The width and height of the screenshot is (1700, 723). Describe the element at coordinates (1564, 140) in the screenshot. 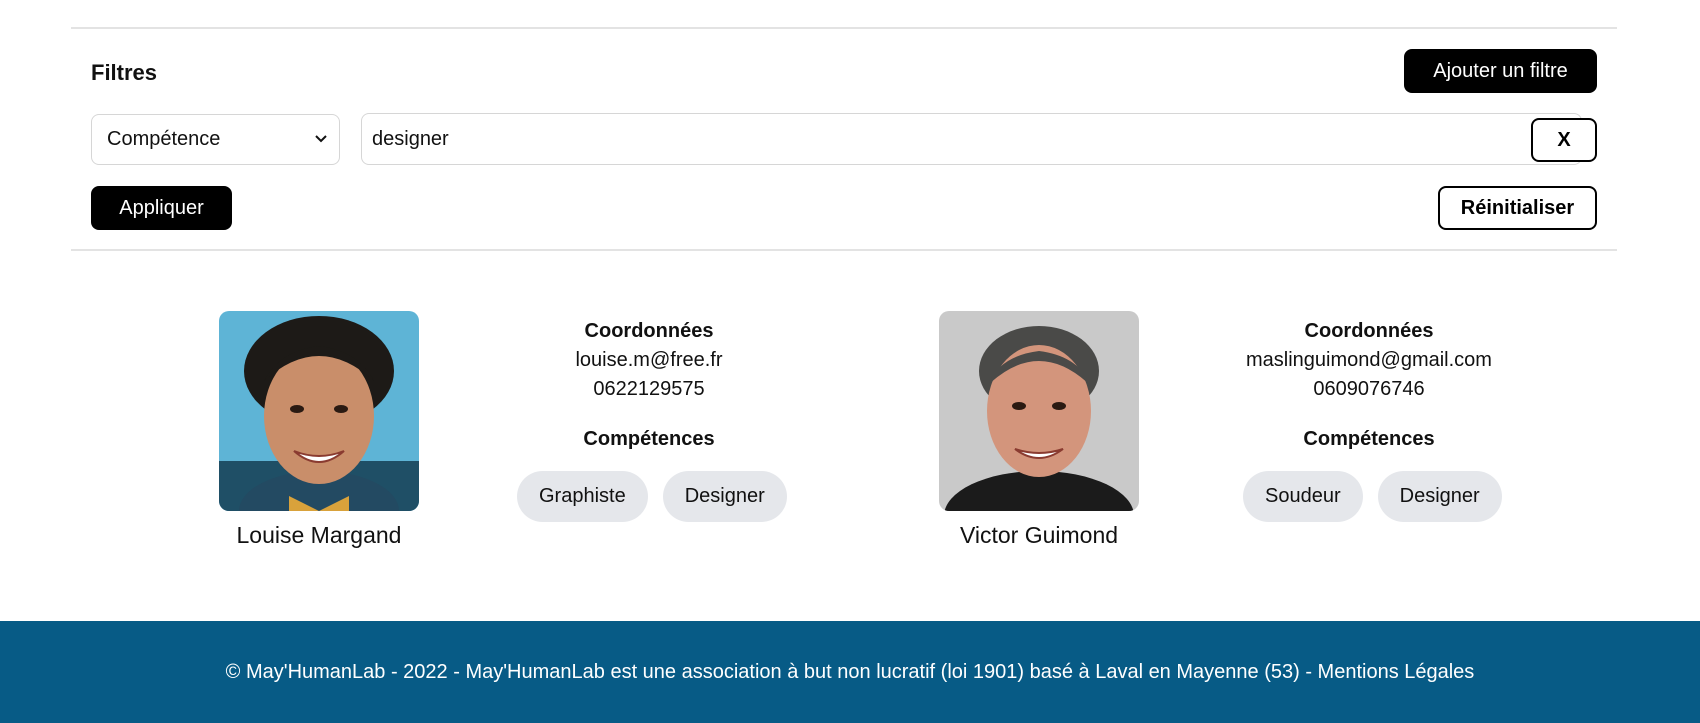

I see `remove-filter-button: X` at that location.